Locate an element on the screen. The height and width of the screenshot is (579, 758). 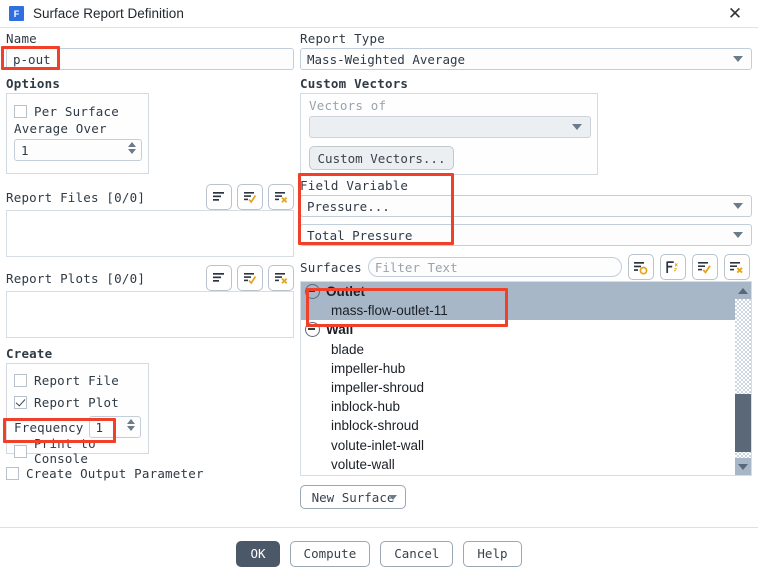
tree-item-label: inblock-hub is located at coordinates (366, 407).